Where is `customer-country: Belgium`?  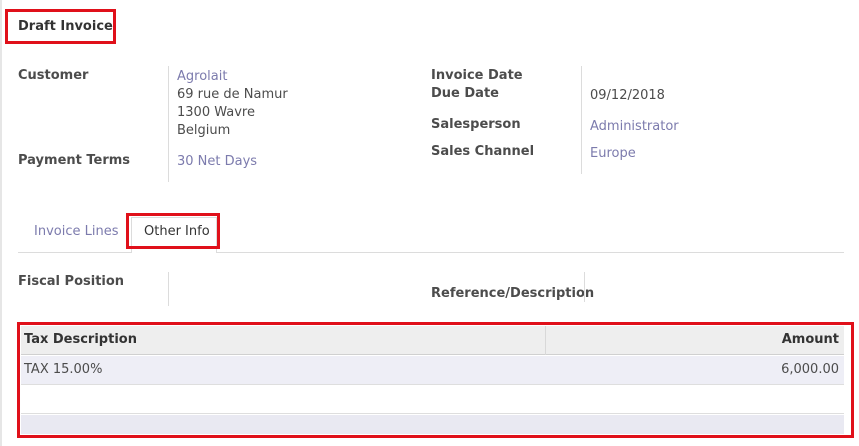
customer-country: Belgium is located at coordinates (204, 130).